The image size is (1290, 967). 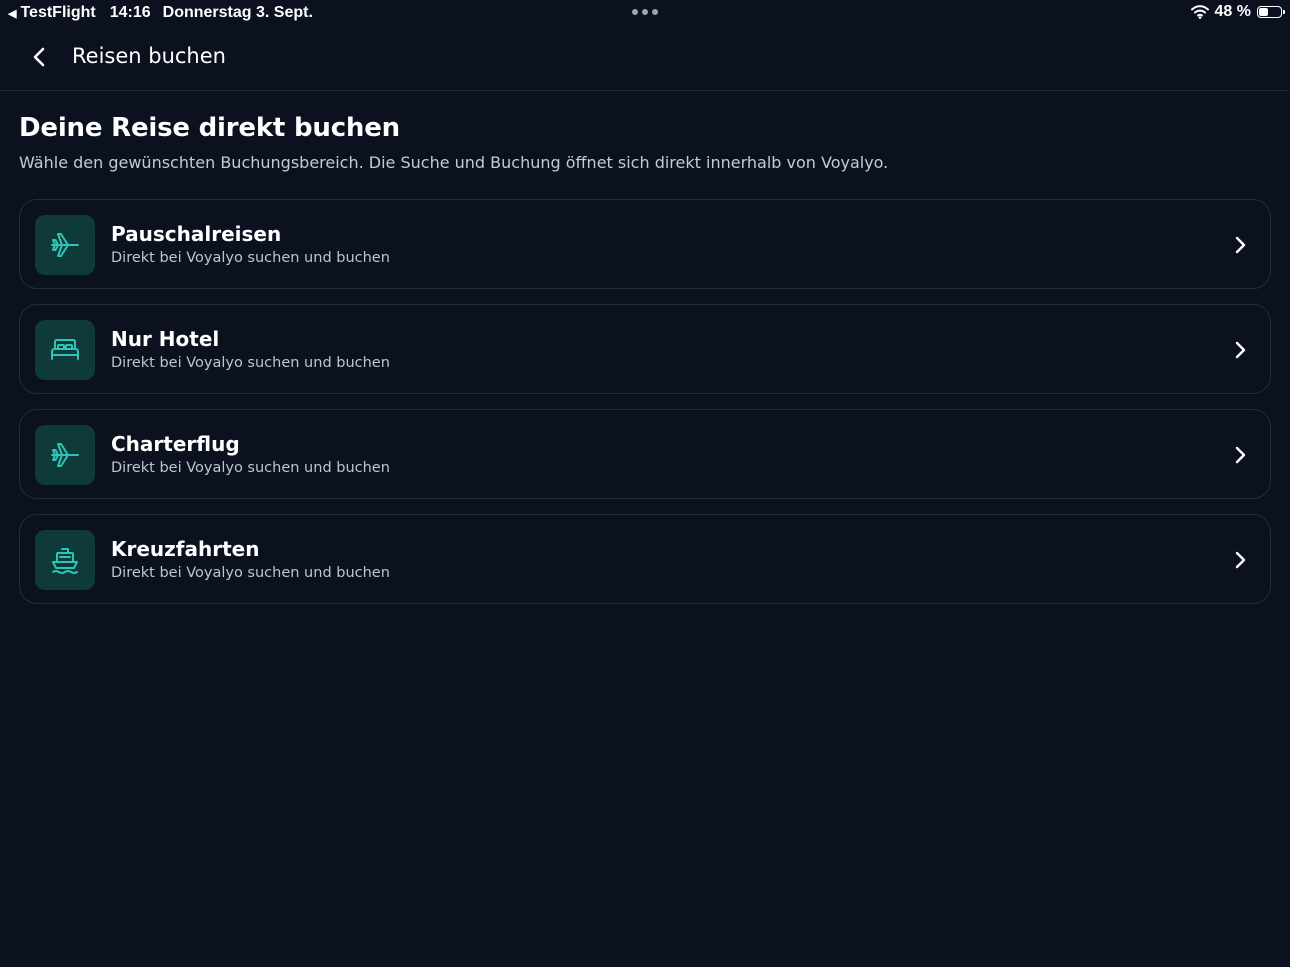 I want to click on more-dots-icon, so click(x=645, y=12).